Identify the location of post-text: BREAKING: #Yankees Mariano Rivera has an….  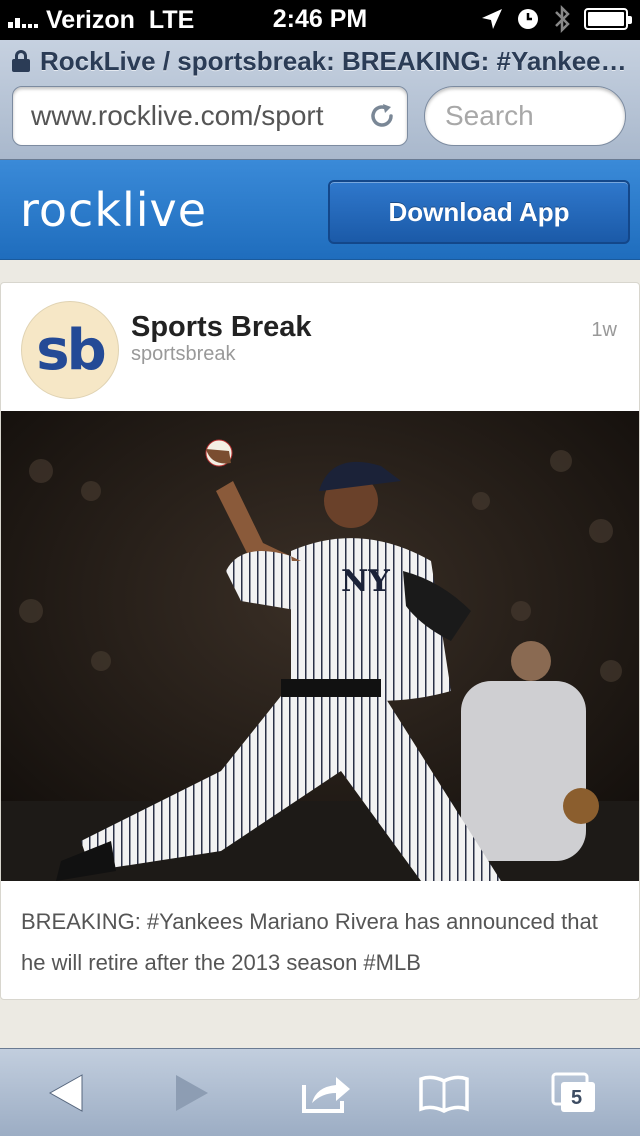
(309, 942).